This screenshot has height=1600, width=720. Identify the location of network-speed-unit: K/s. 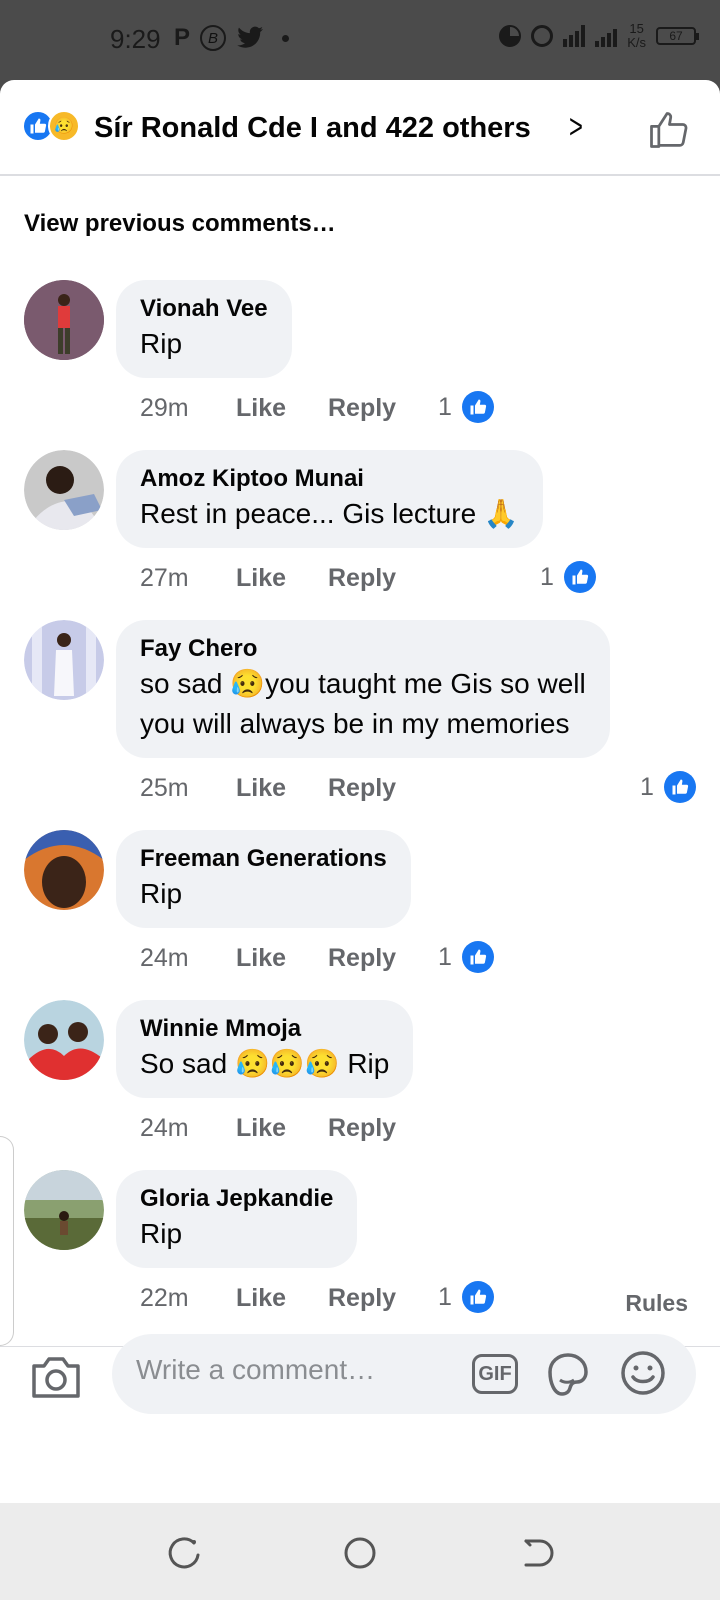
(636, 42).